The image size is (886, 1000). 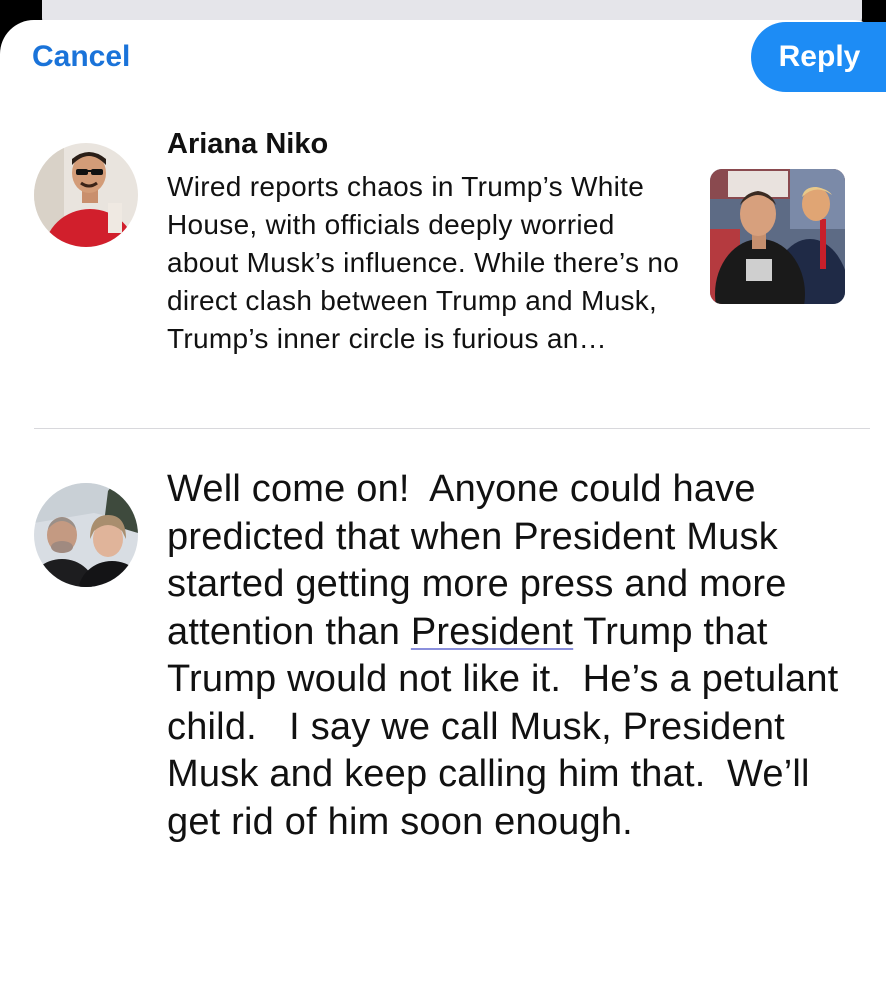 I want to click on divider, so click(x=452, y=428).